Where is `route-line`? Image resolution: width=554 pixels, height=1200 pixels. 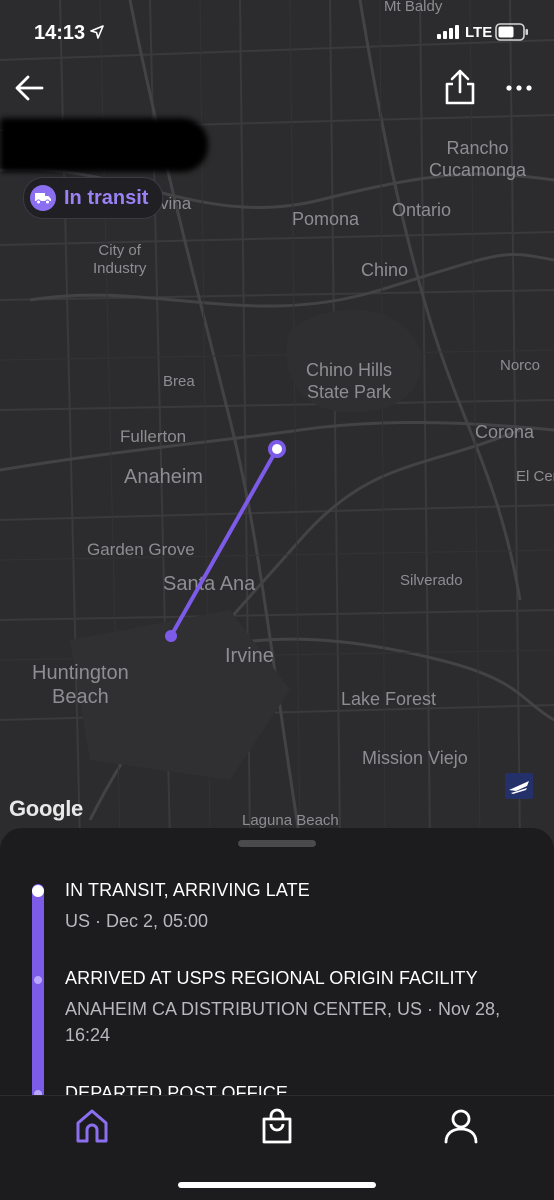 route-line is located at coordinates (224, 542).